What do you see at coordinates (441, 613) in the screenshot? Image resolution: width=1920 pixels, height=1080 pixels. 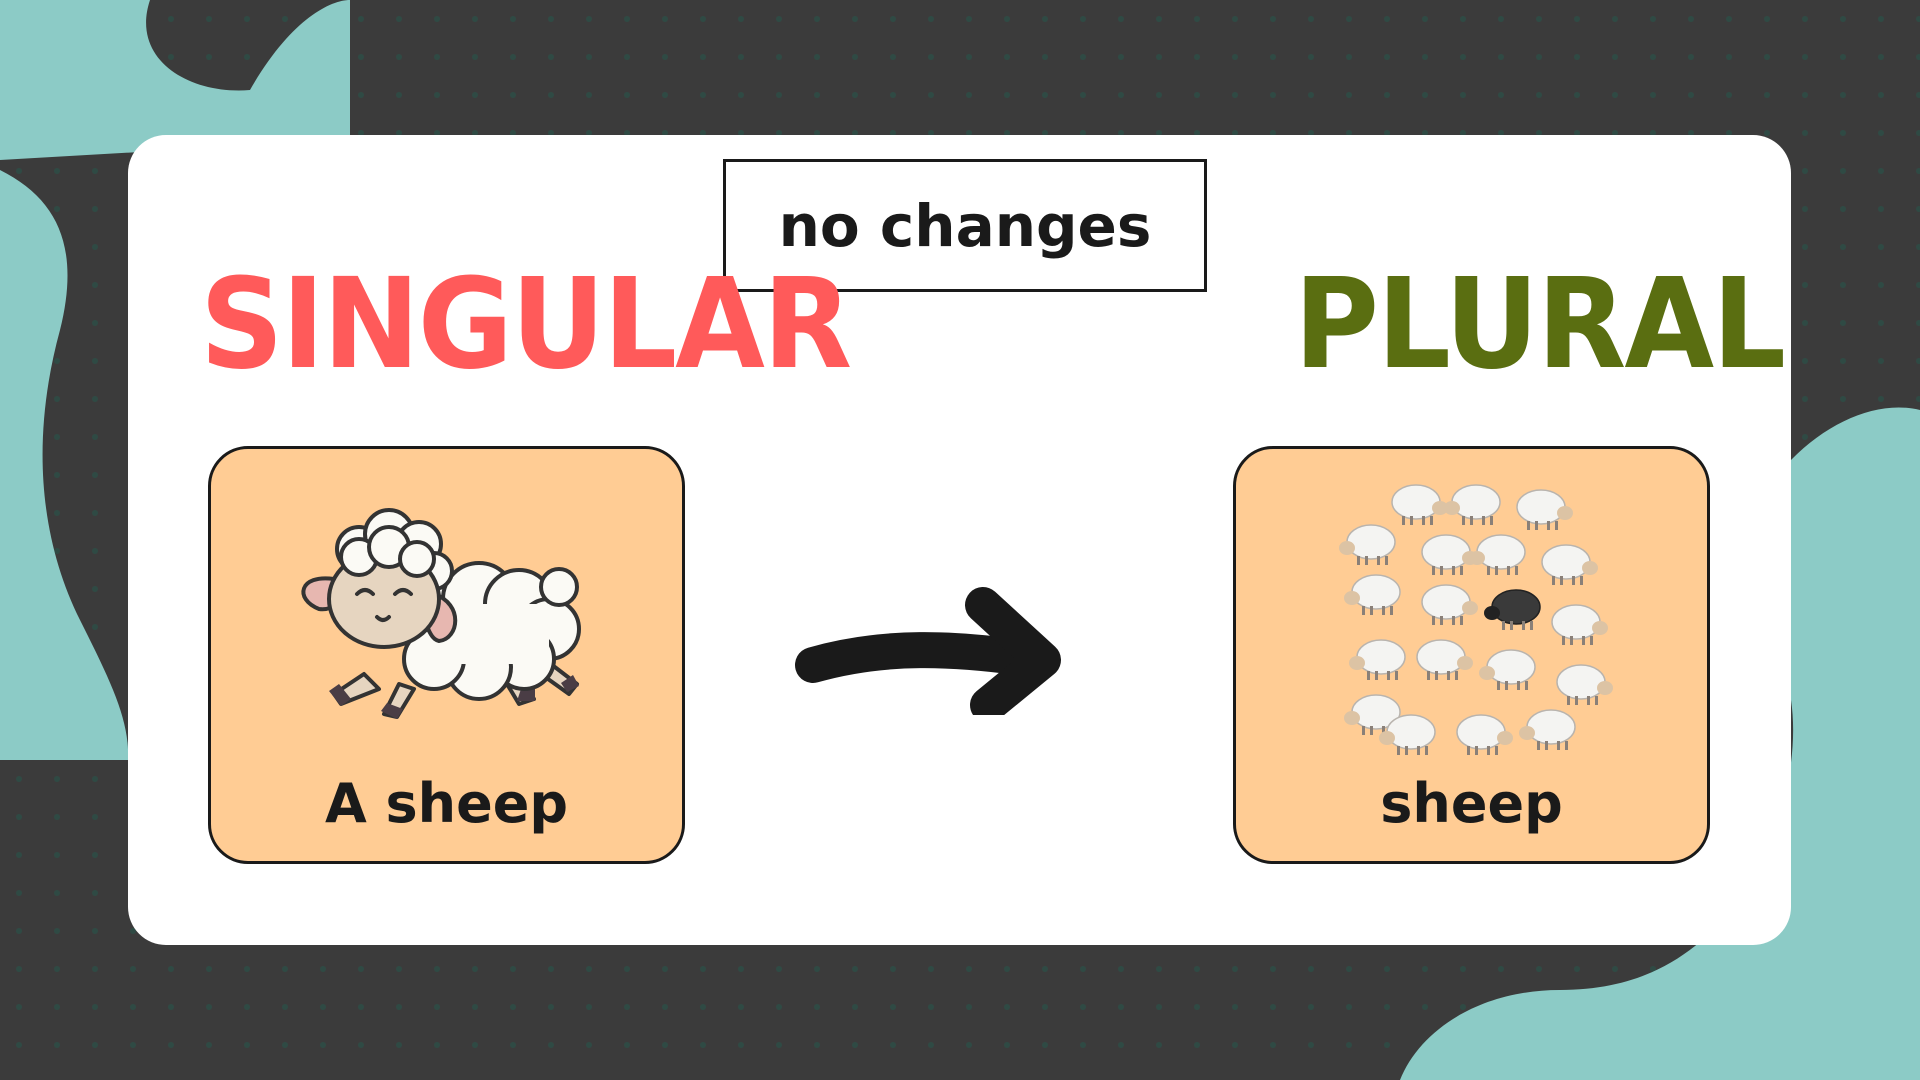 I see `sheep-icon` at bounding box center [441, 613].